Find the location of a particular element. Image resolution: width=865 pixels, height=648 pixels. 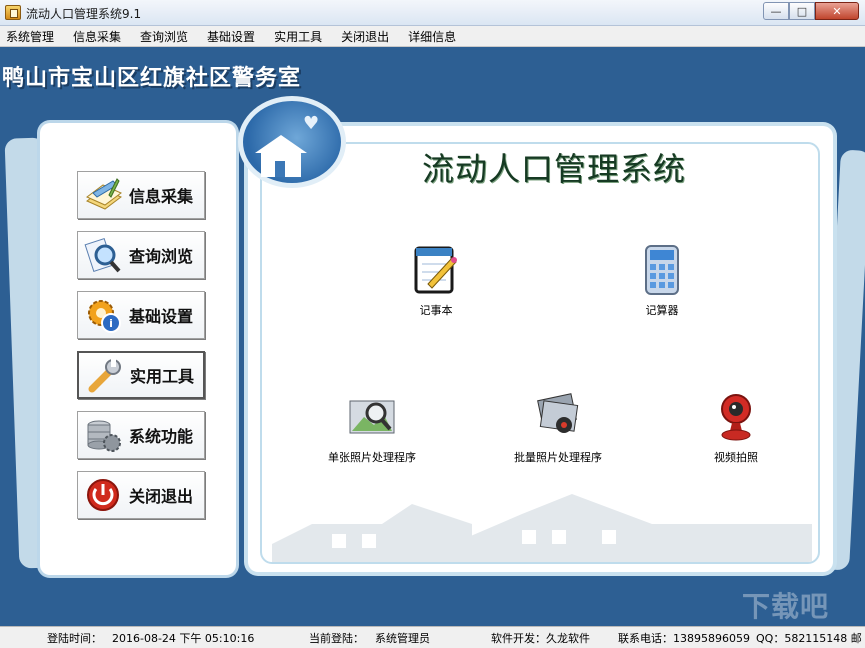

menu-utilities: 实用工具 is located at coordinates (298, 36).